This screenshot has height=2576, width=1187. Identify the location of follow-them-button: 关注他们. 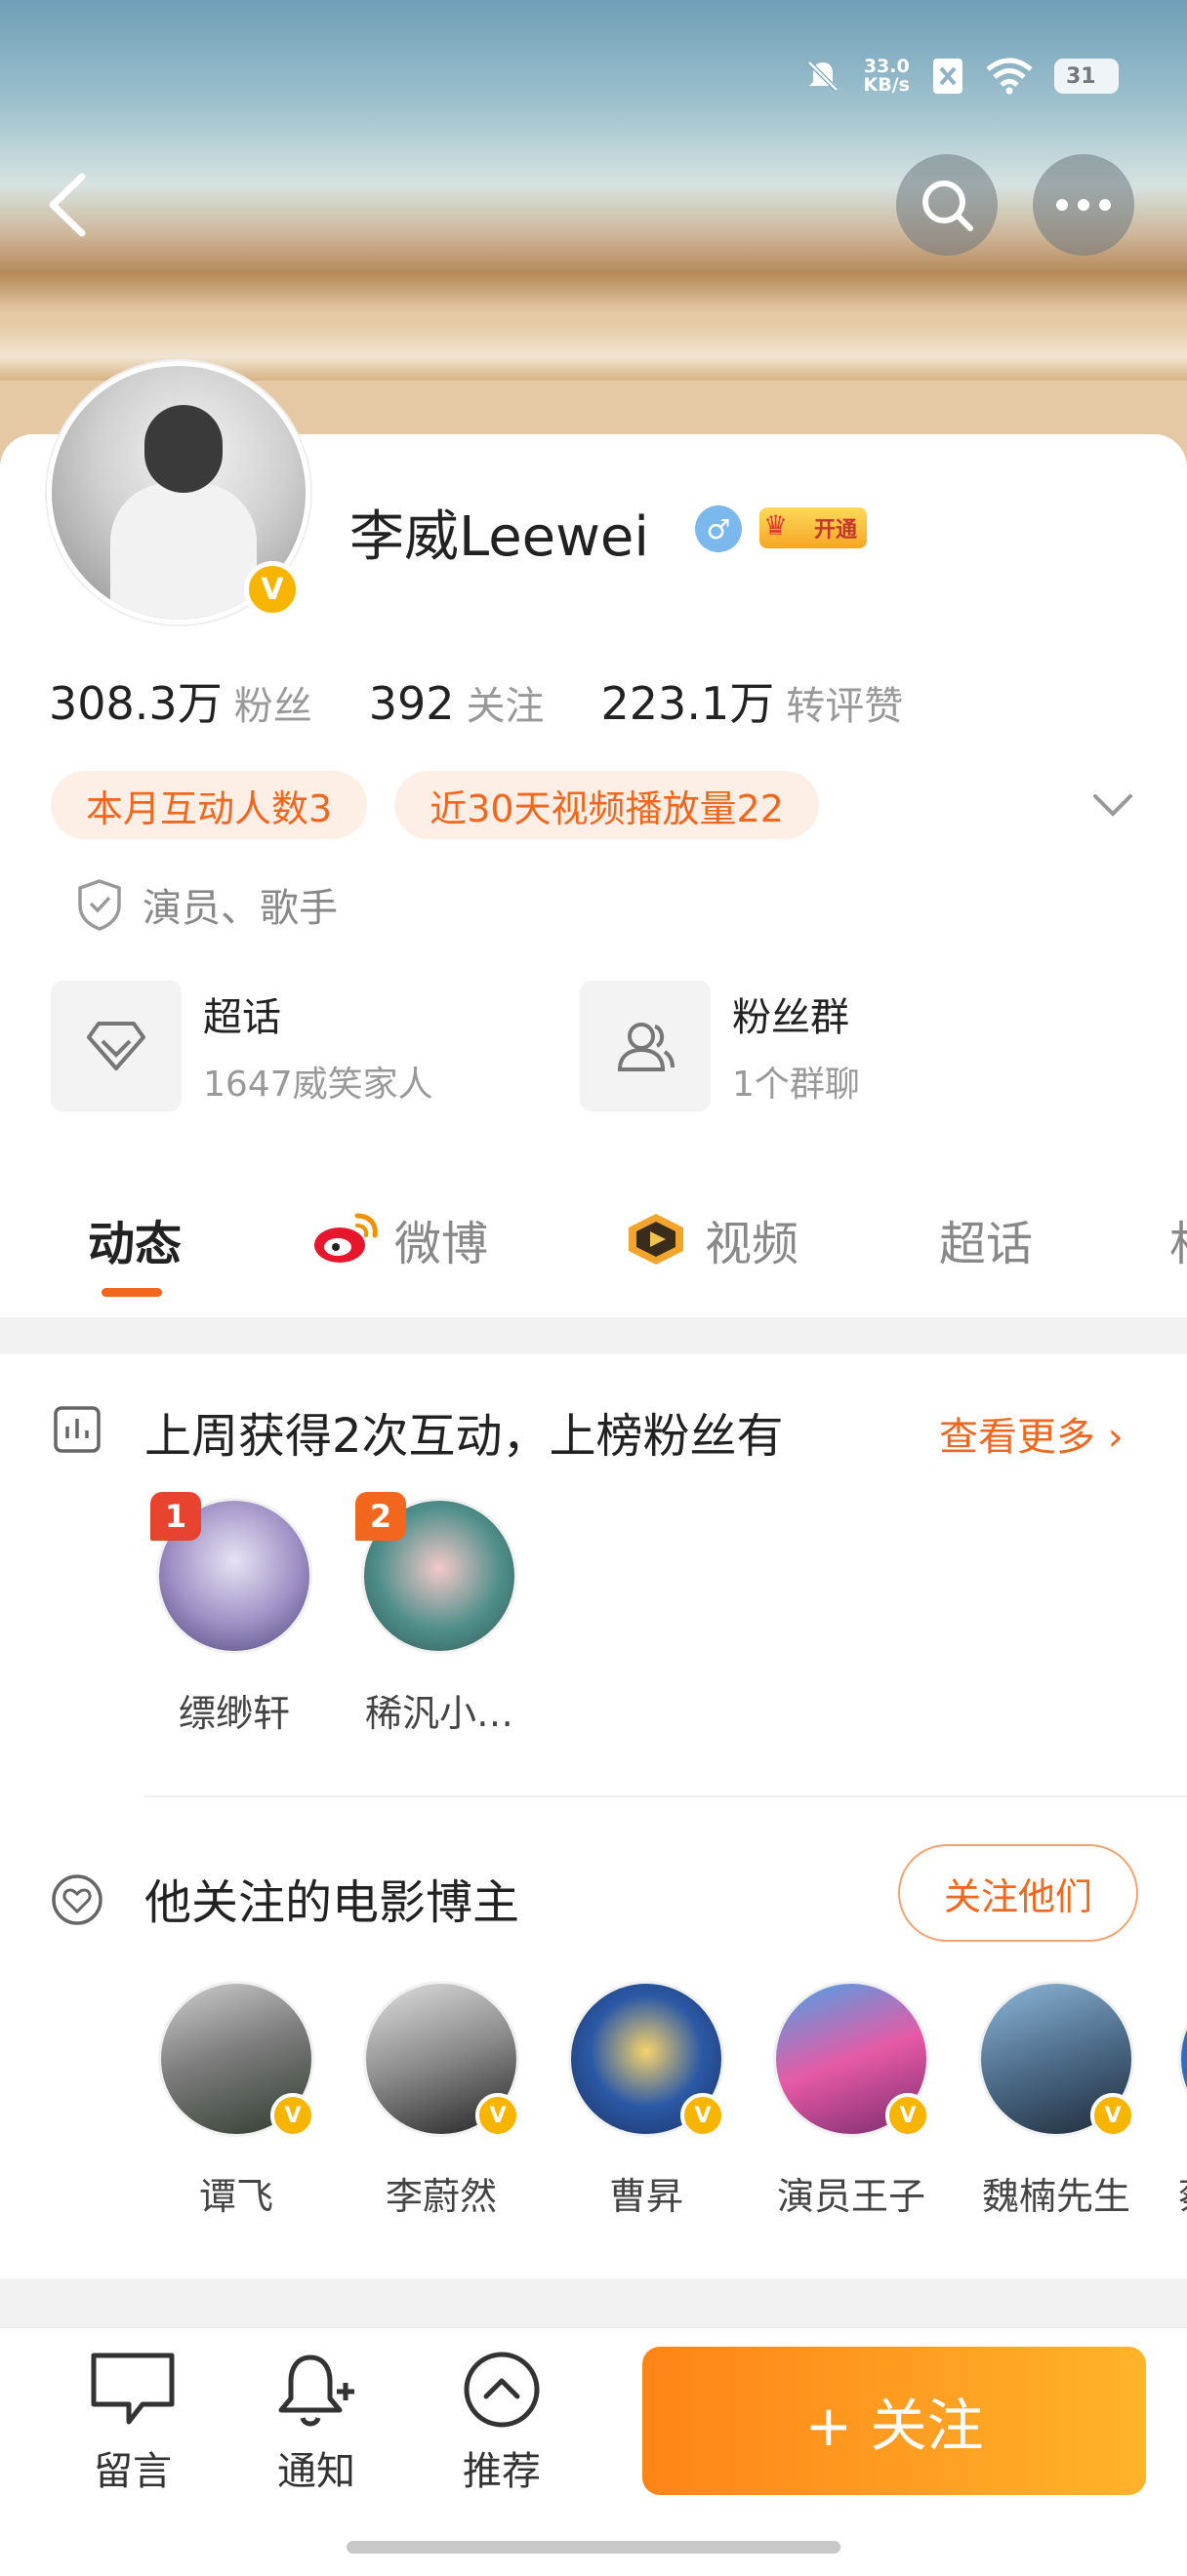
(1018, 1893).